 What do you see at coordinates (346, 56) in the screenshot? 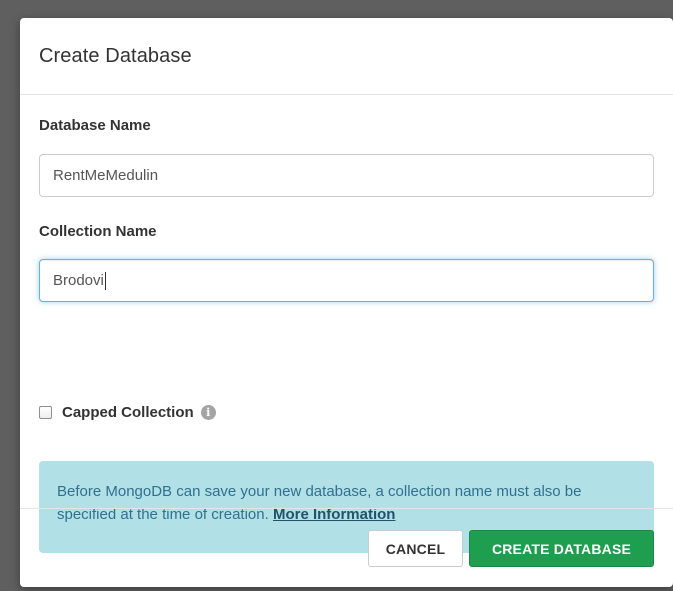
I see `modal-header: Create Database` at bounding box center [346, 56].